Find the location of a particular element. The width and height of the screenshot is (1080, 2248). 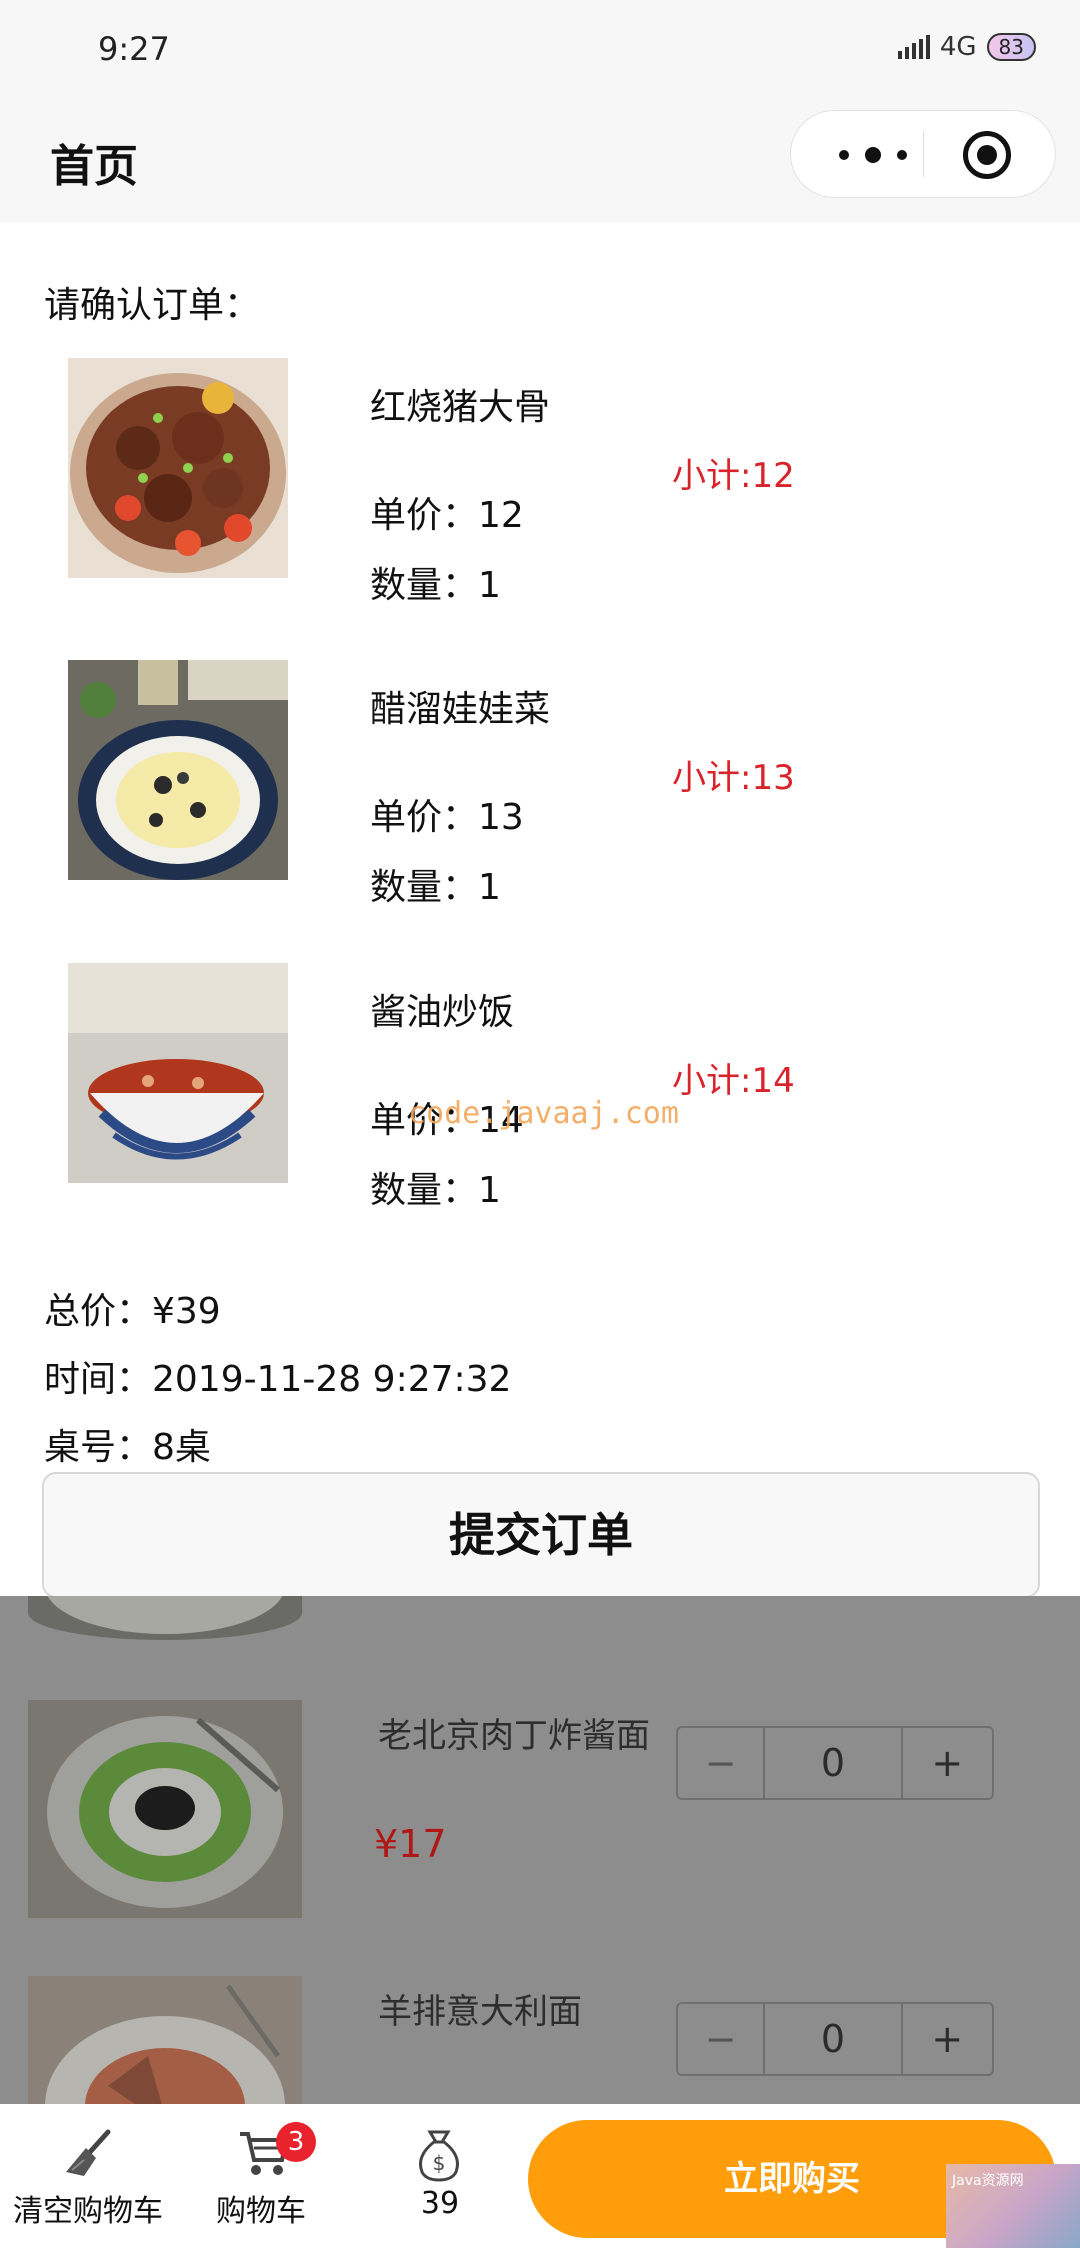

corner-ad-image: Java资源网 is located at coordinates (1013, 2206).